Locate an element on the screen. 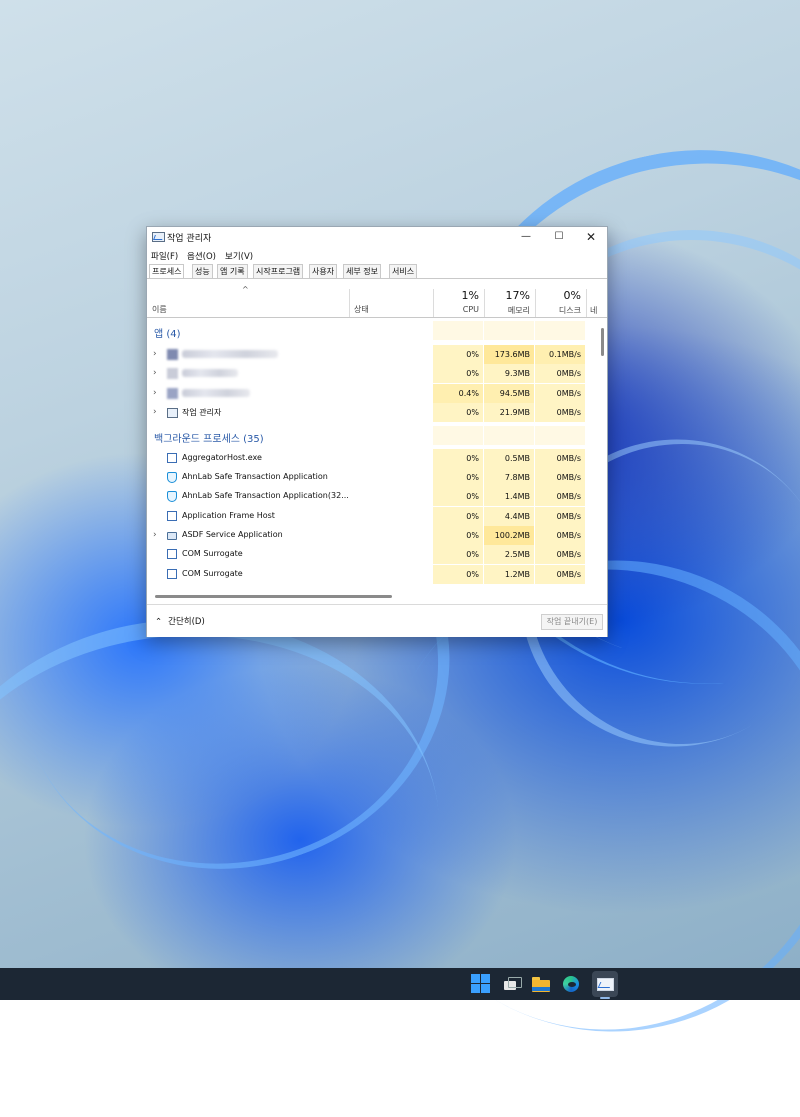 The width and height of the screenshot is (800, 1117). fewer-details-label: 간단히(D) is located at coordinates (186, 622).